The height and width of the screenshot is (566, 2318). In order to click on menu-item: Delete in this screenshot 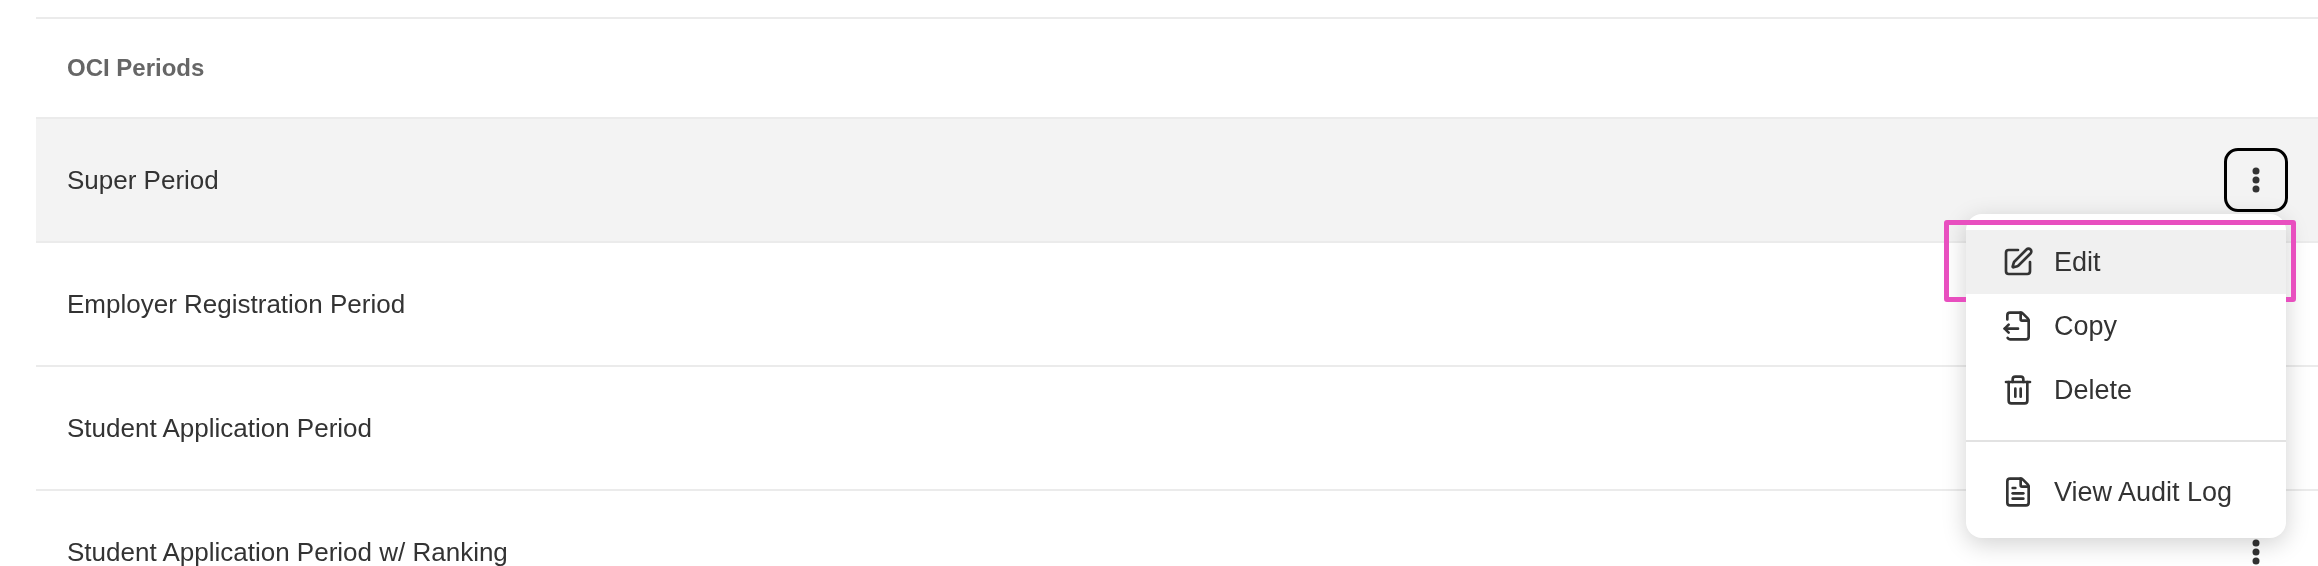, I will do `click(2126, 390)`.